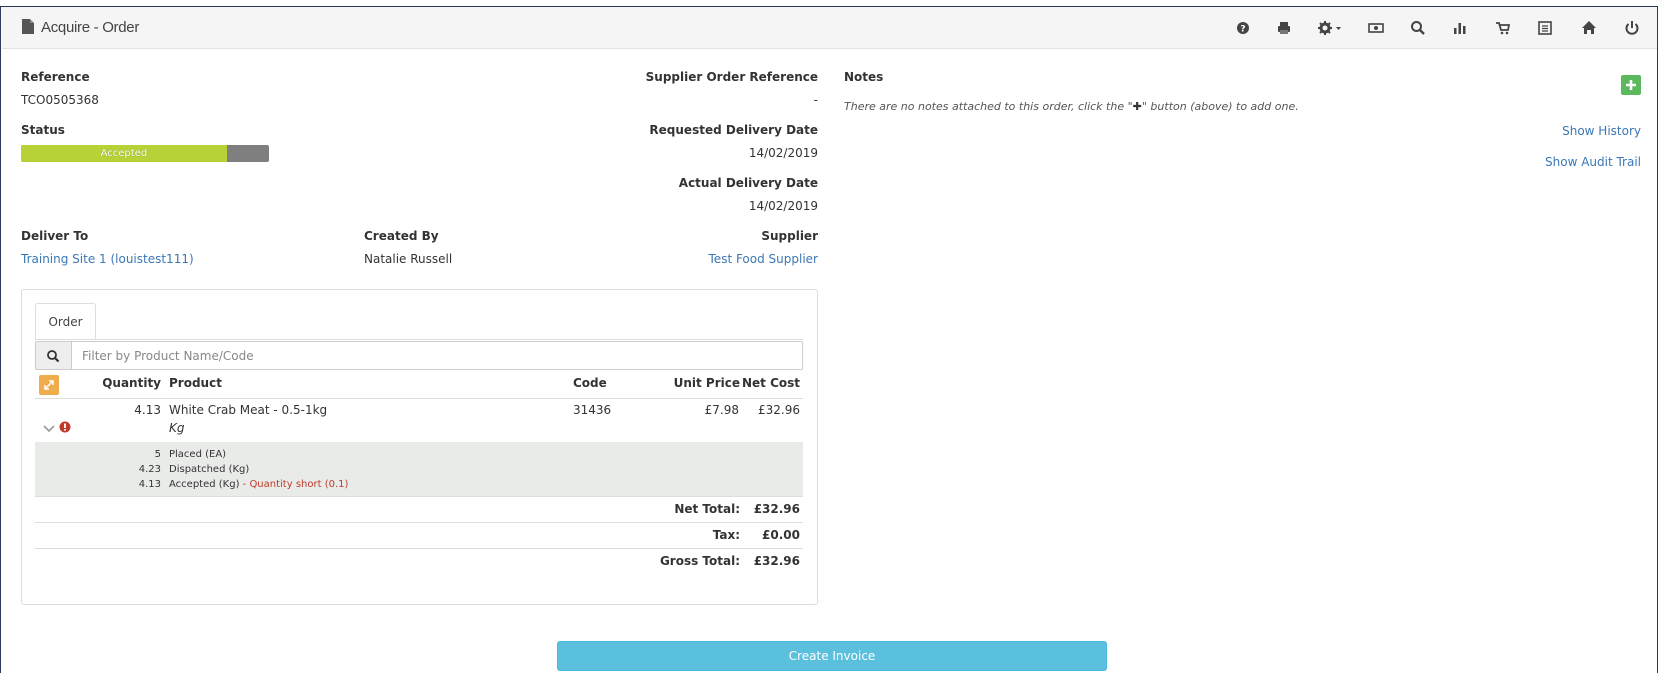 This screenshot has height=673, width=1658. What do you see at coordinates (177, 428) in the screenshot?
I see `row-product-unit: Kg` at bounding box center [177, 428].